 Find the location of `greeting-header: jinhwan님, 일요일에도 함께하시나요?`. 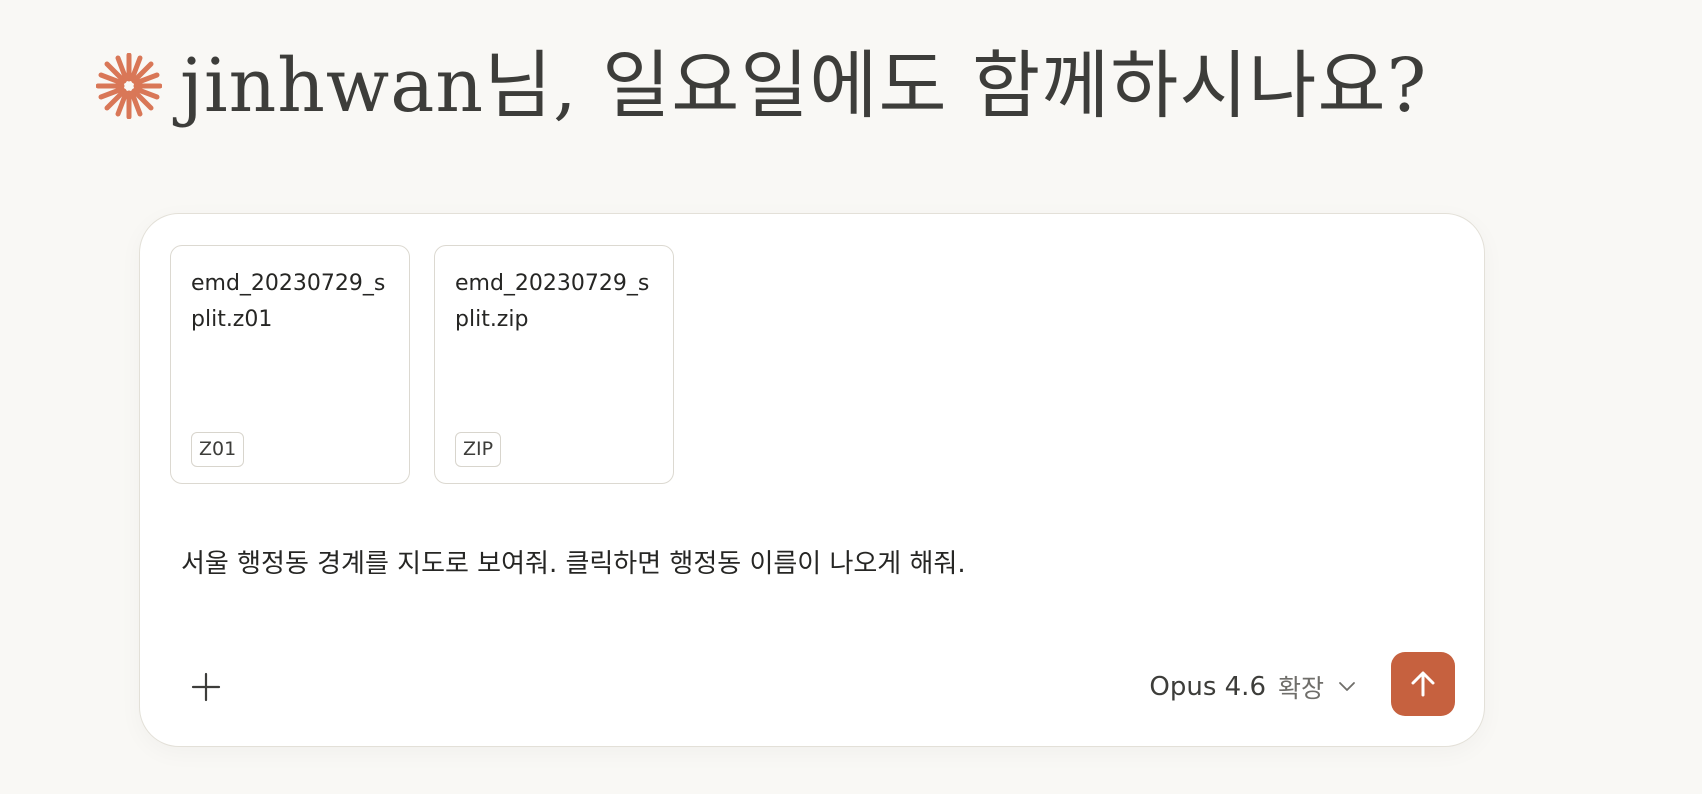

greeting-header: jinhwan님, 일요일에도 함께하시나요? is located at coordinates (761, 86).